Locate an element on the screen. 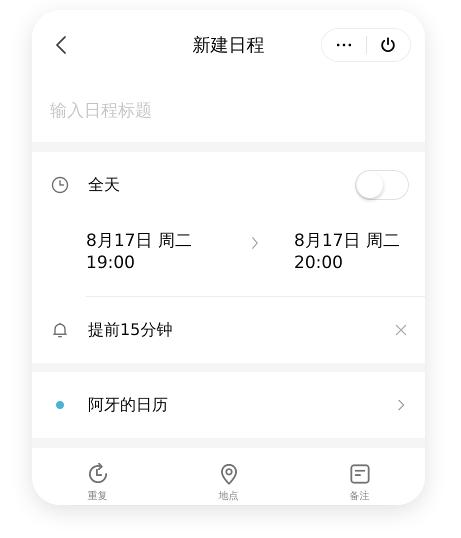  start-datetime: 8月17日 周二 19:00 is located at coordinates (166, 252).